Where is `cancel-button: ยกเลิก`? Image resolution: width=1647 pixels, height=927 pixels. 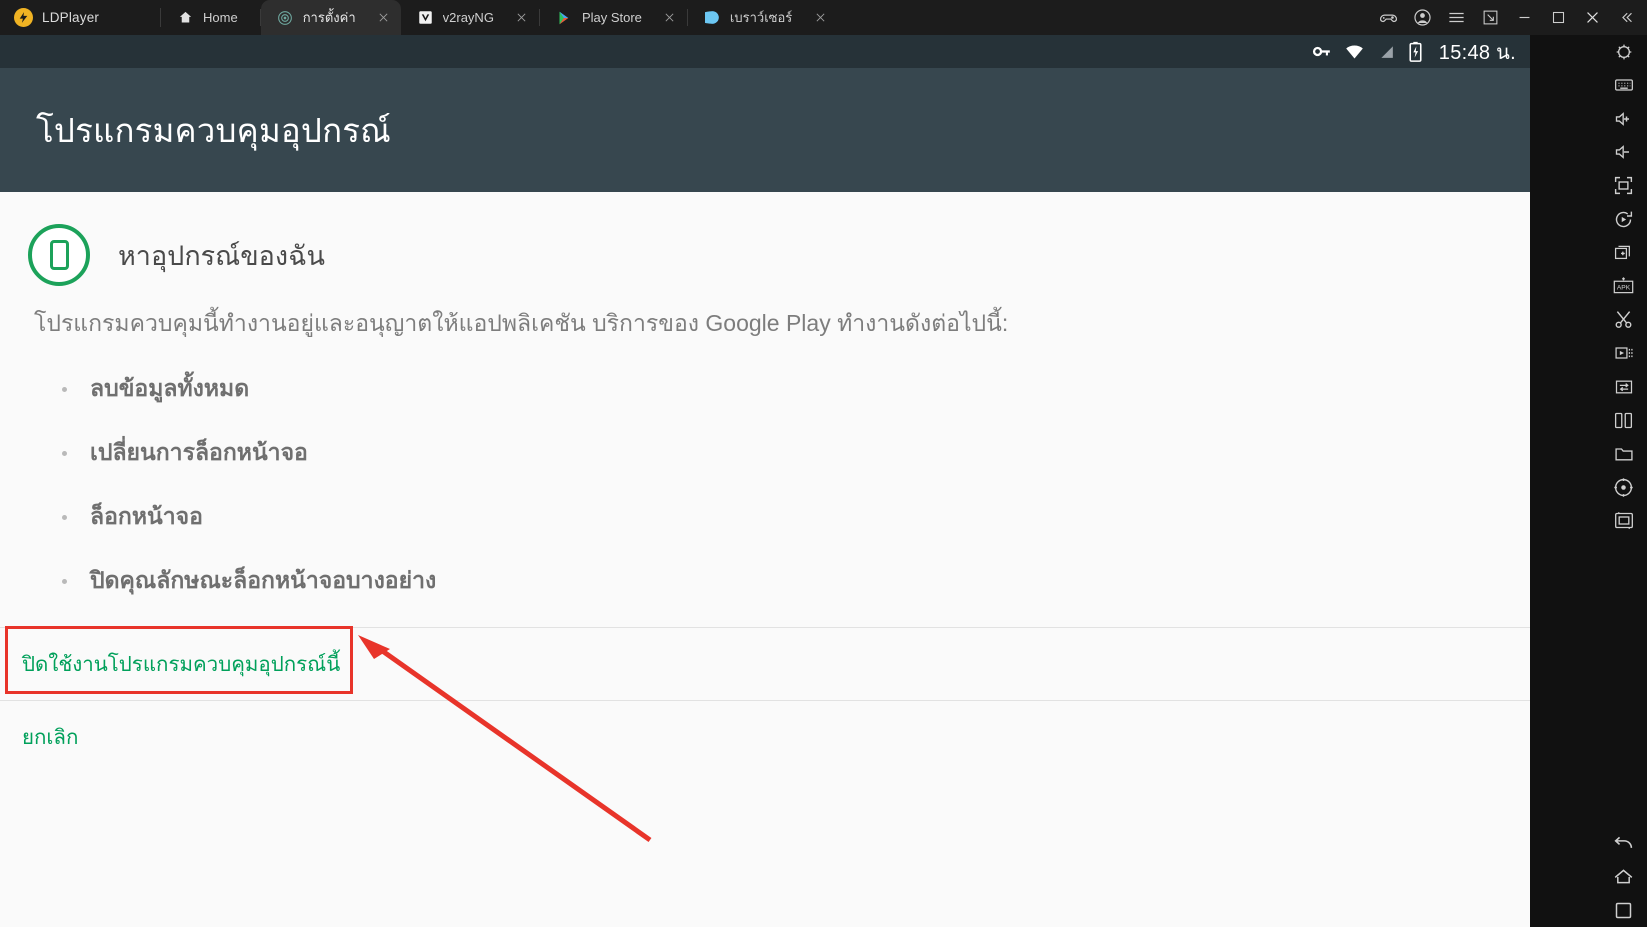 cancel-button: ยกเลิก is located at coordinates (765, 737).